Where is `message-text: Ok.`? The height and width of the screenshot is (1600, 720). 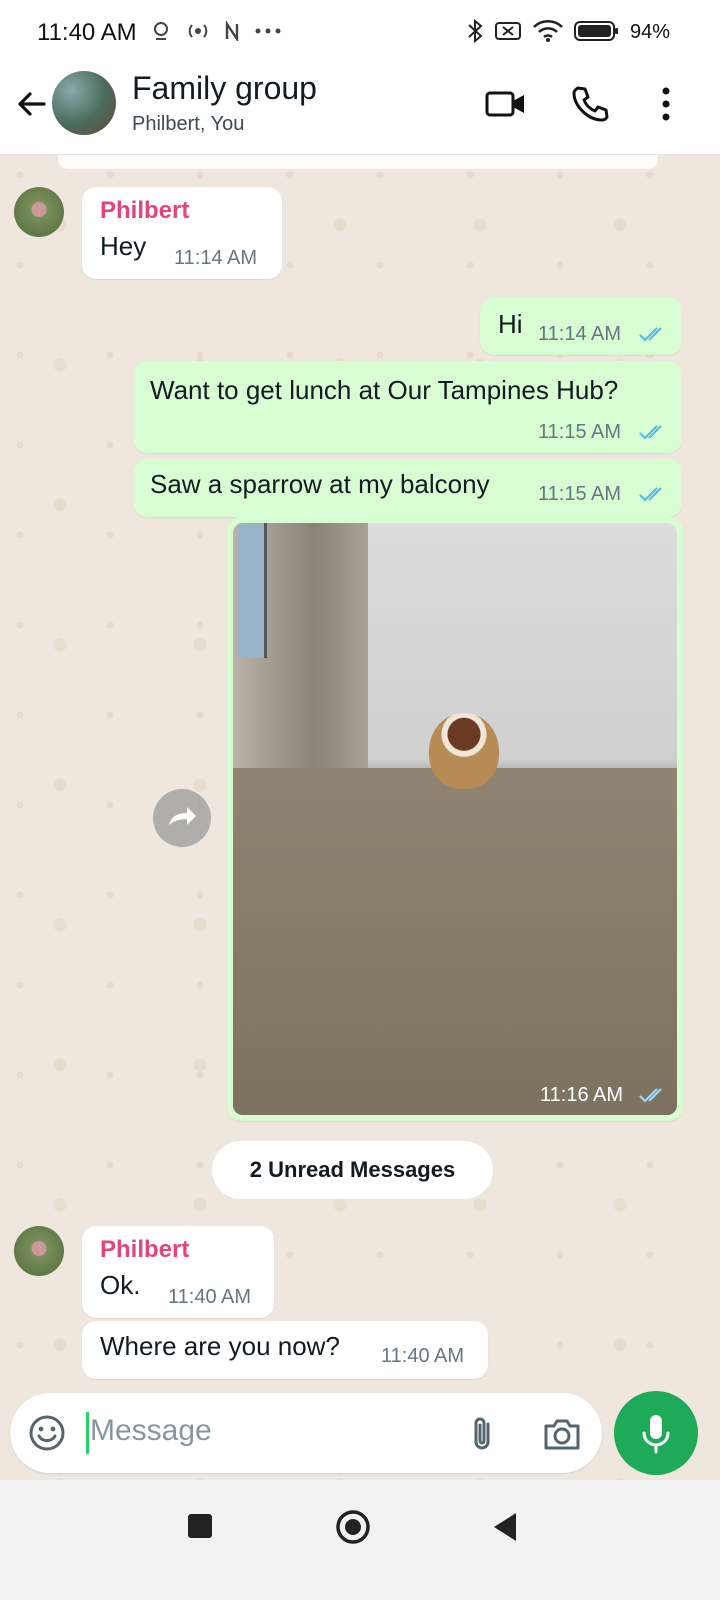
message-text: Ok. is located at coordinates (120, 1285).